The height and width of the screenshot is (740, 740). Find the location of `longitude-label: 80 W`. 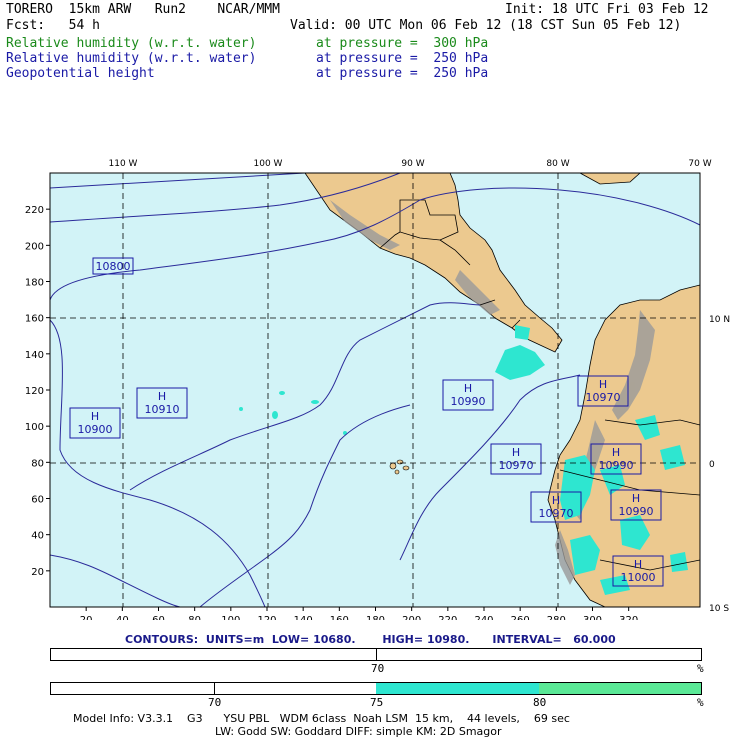

longitude-label: 80 W is located at coordinates (557, 164).